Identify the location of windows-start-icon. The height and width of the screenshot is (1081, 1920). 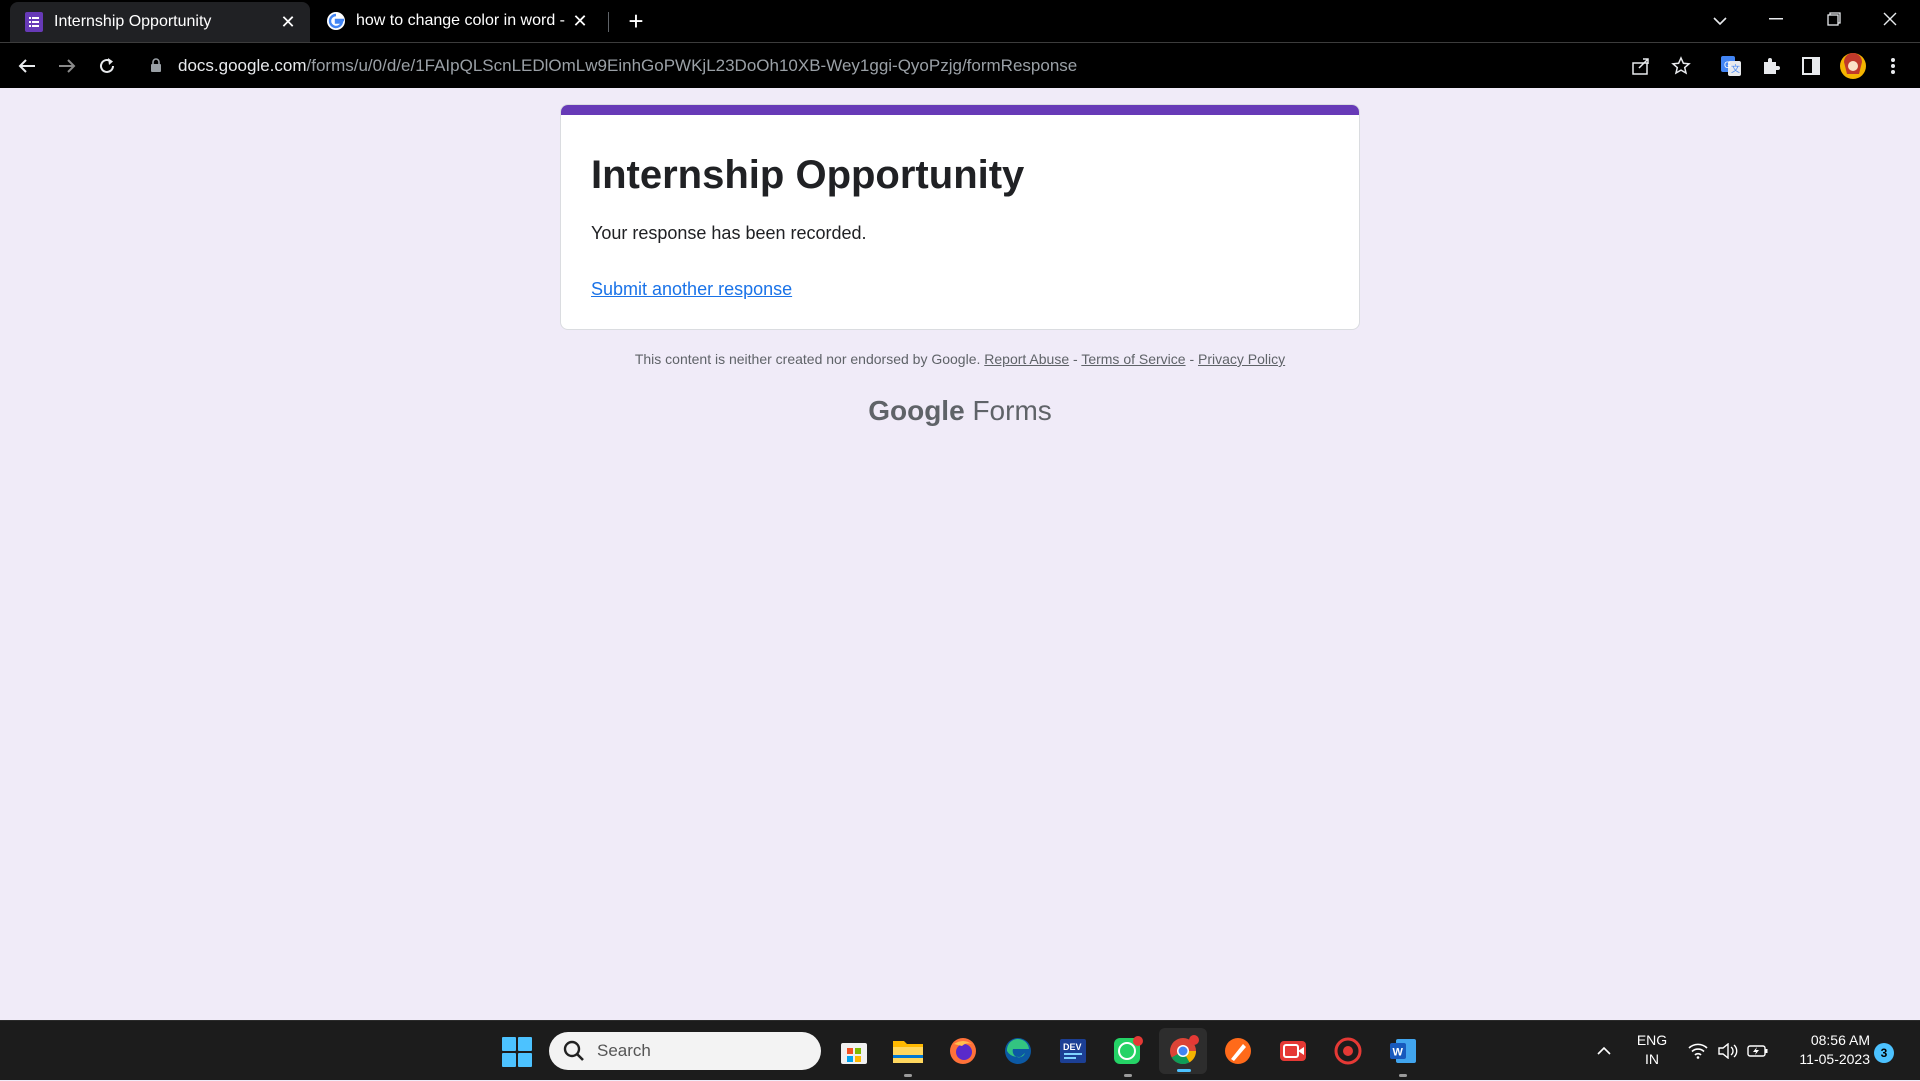
(517, 1052).